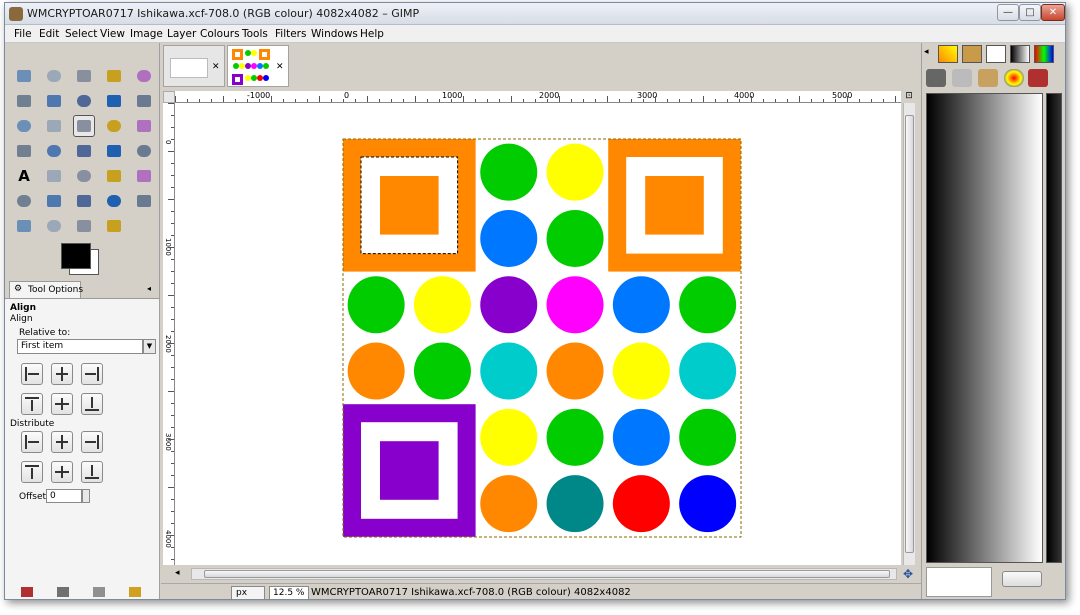 The image size is (1080, 615). What do you see at coordinates (258, 66) in the screenshot?
I see `image-tab-2: ✕` at bounding box center [258, 66].